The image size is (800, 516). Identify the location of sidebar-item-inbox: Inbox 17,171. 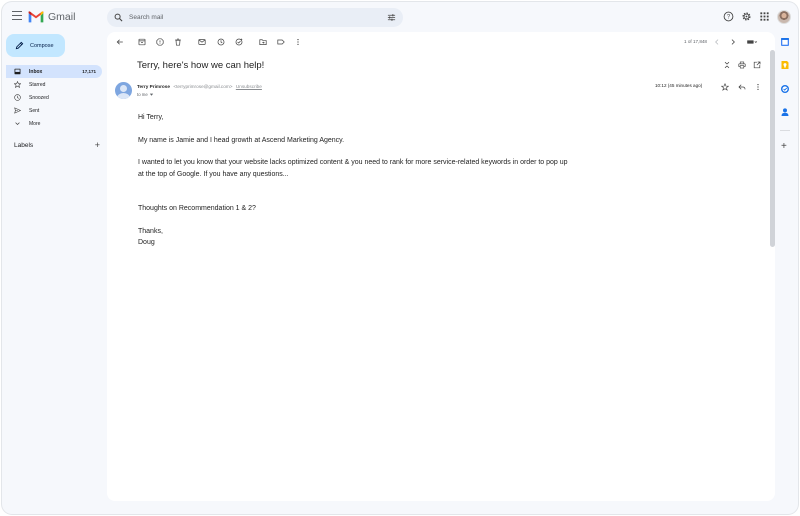
(54, 71).